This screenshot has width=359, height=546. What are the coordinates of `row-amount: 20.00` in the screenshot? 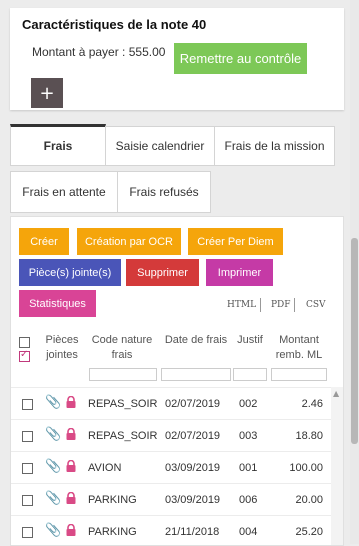 It's located at (309, 500).